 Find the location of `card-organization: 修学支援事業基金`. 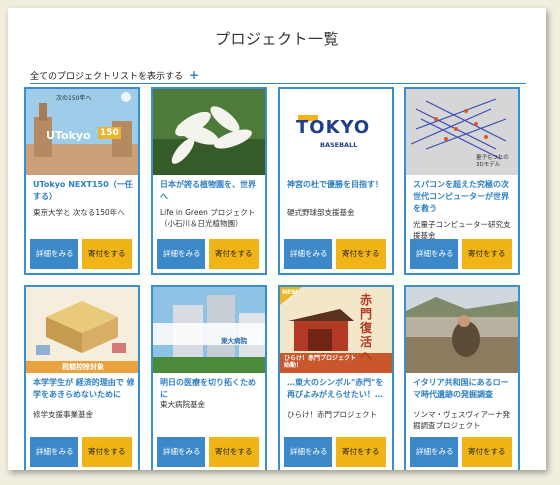

card-organization: 修学支援事業基金 is located at coordinates (63, 414).